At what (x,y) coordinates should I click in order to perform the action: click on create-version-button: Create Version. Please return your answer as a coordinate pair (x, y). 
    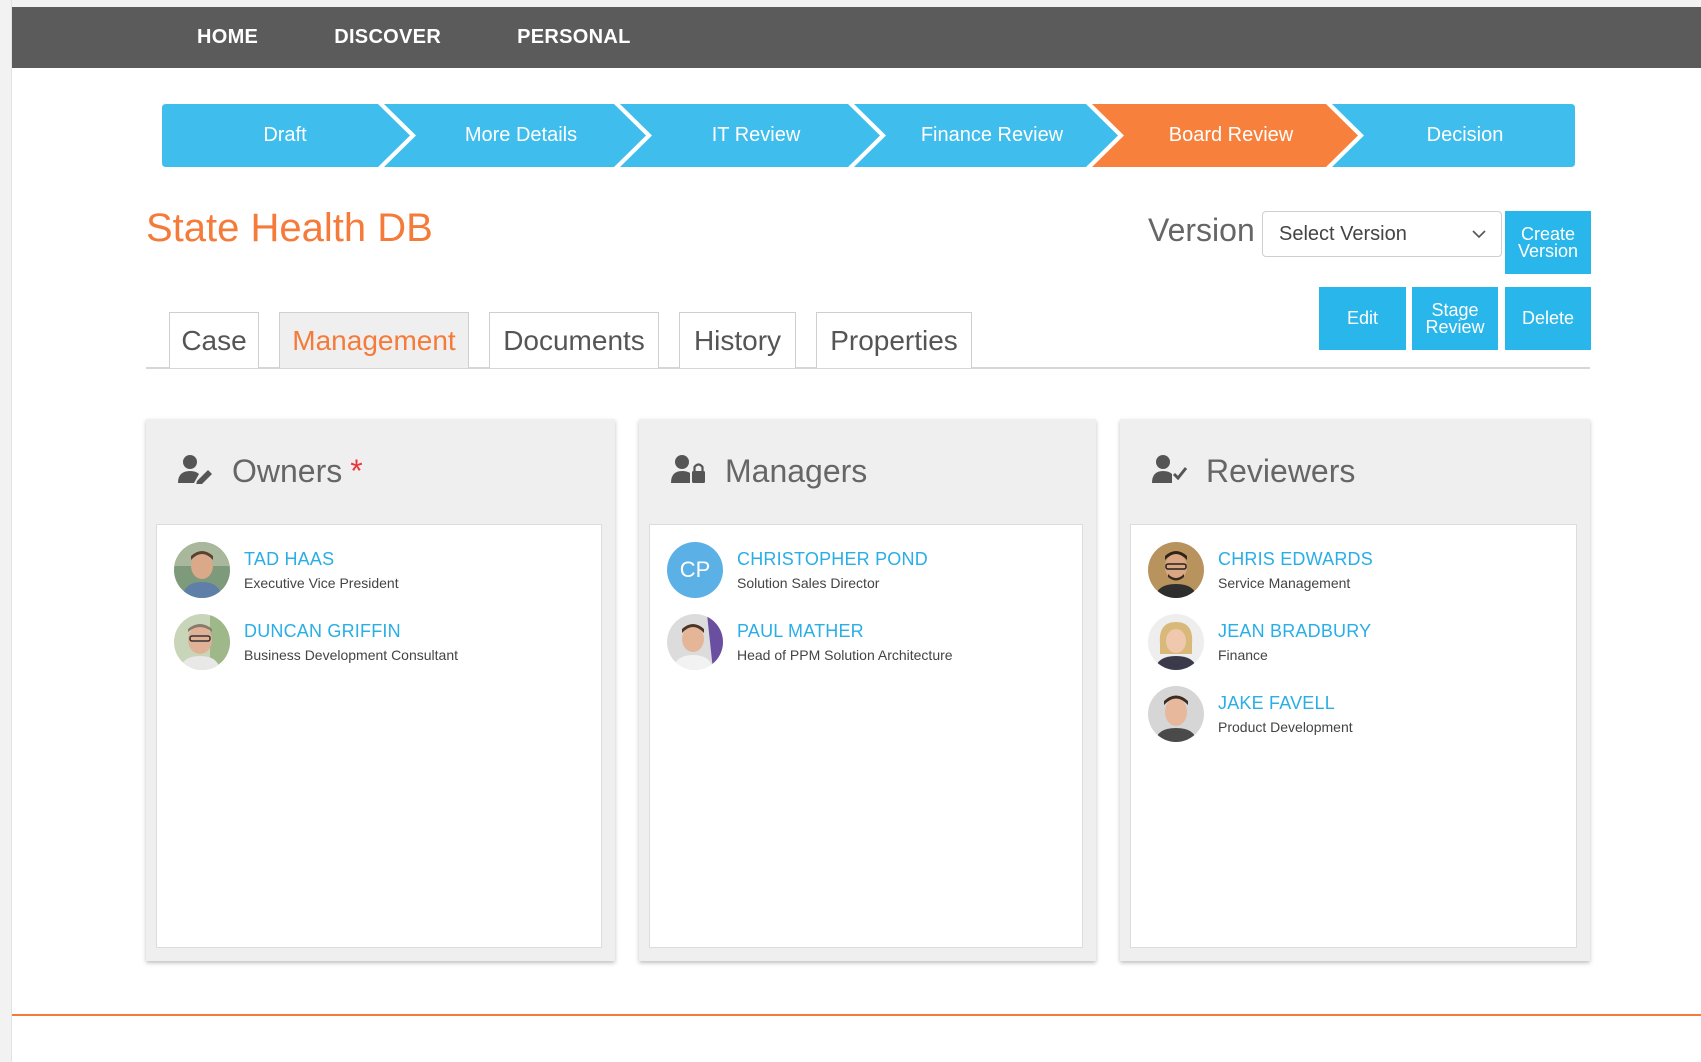
    Looking at the image, I should click on (1548, 242).